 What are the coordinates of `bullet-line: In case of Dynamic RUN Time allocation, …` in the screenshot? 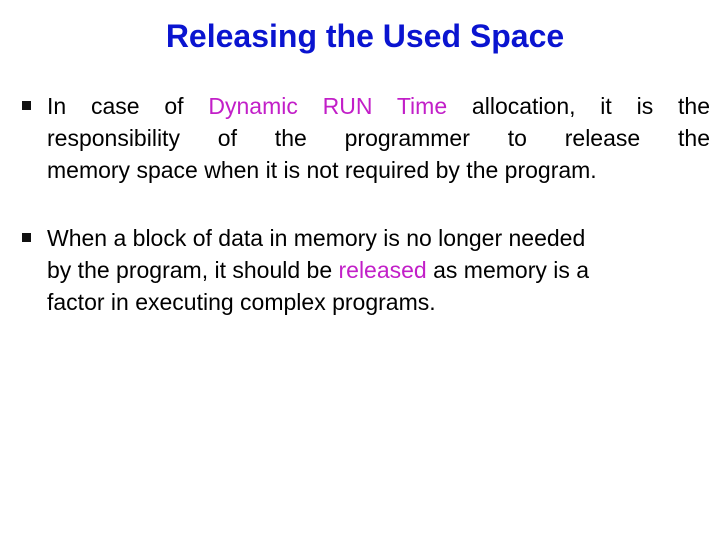 It's located at (378, 106).